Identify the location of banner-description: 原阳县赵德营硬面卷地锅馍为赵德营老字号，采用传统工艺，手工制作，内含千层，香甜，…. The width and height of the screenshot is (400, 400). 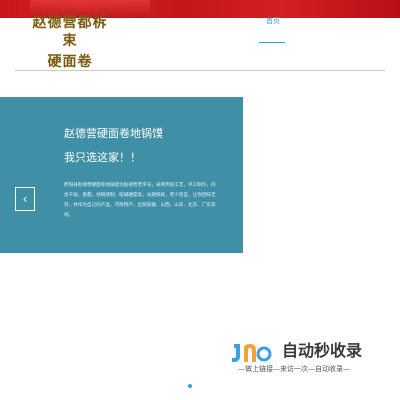
(140, 200).